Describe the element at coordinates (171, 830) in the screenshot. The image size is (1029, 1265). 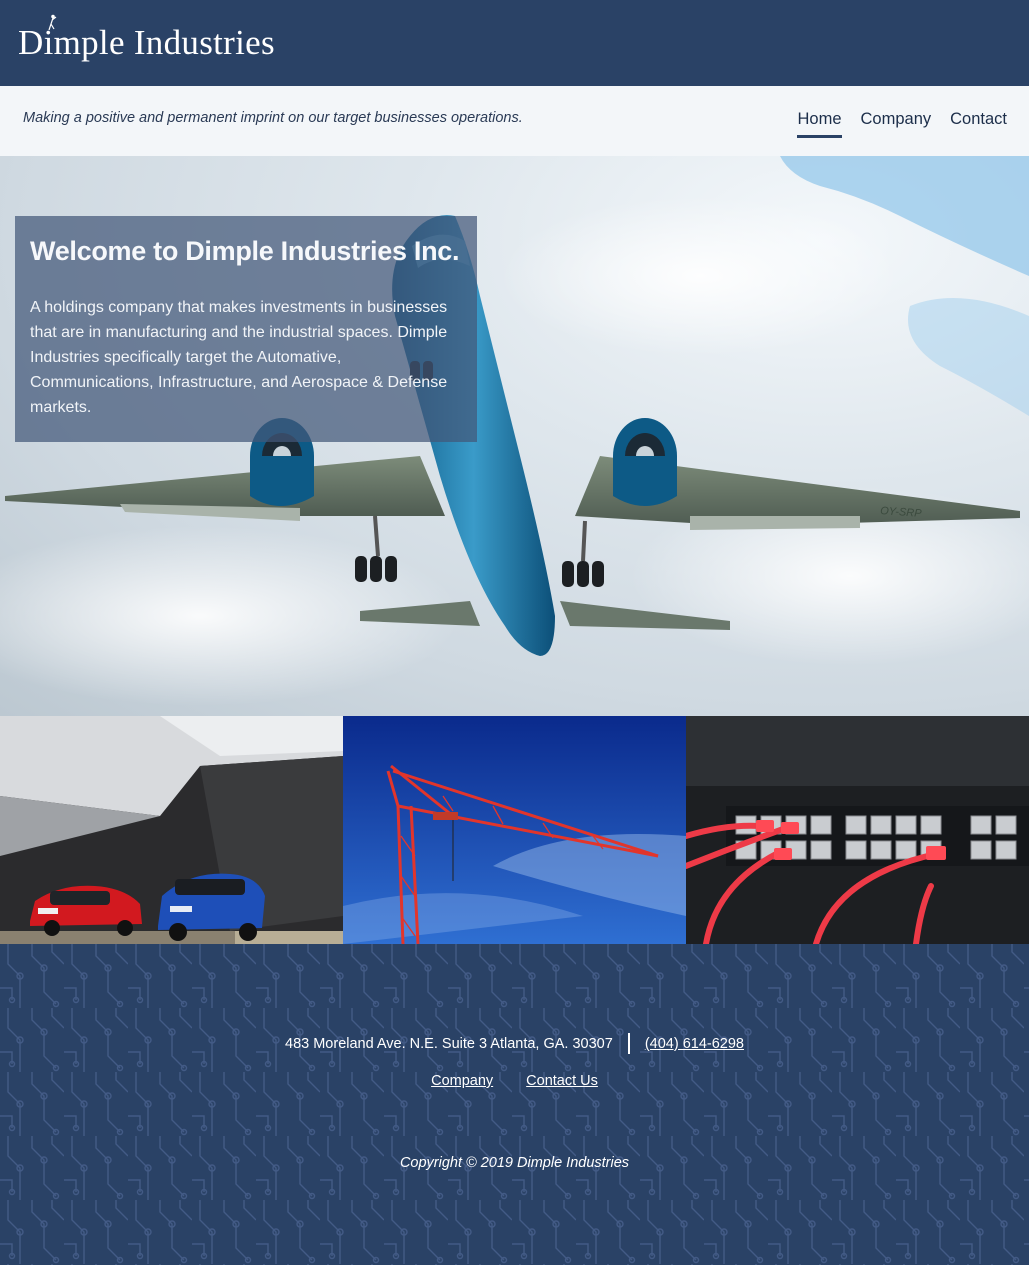
I see `automotive-image` at that location.